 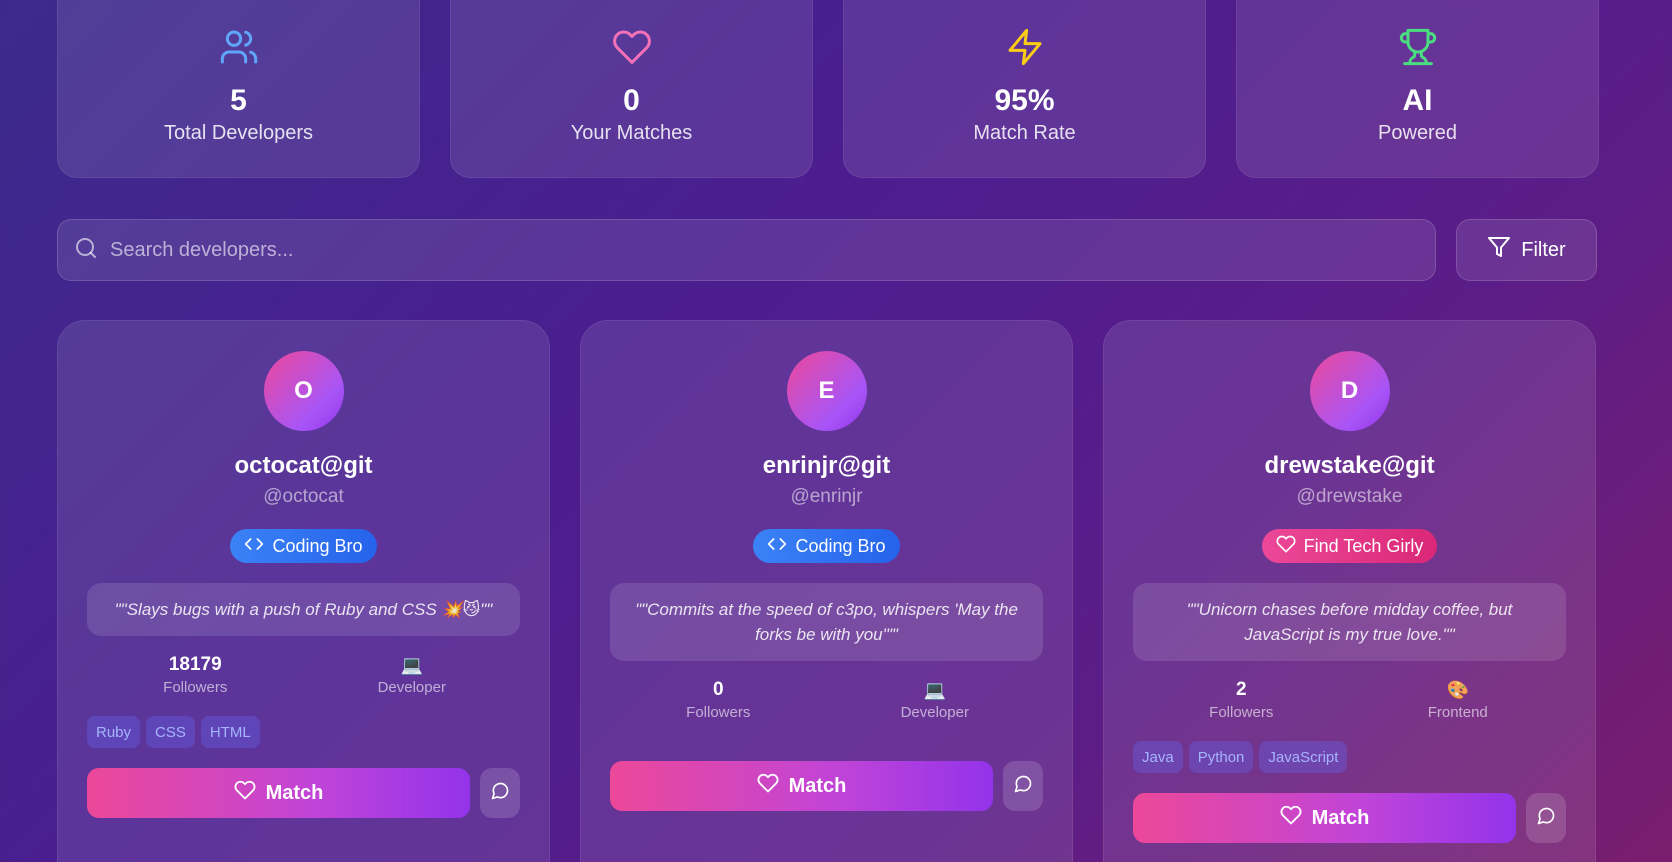 What do you see at coordinates (718, 689) in the screenshot?
I see `followers-count: 0` at bounding box center [718, 689].